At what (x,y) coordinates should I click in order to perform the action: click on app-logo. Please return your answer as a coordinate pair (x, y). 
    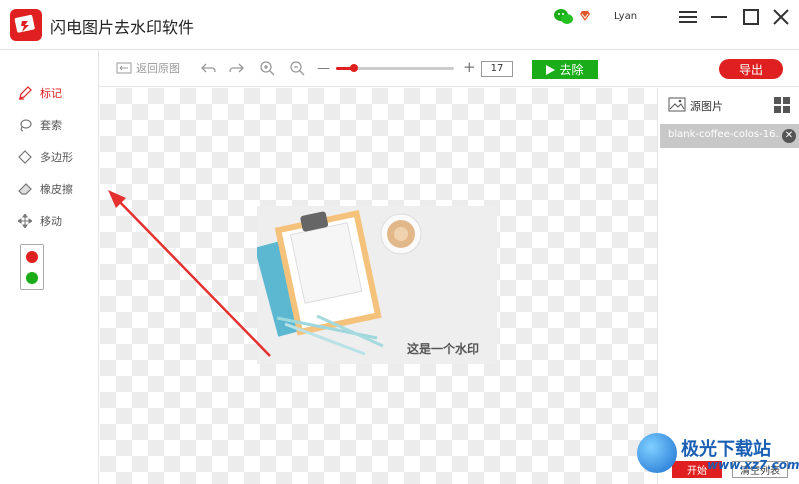
    Looking at the image, I should click on (26, 25).